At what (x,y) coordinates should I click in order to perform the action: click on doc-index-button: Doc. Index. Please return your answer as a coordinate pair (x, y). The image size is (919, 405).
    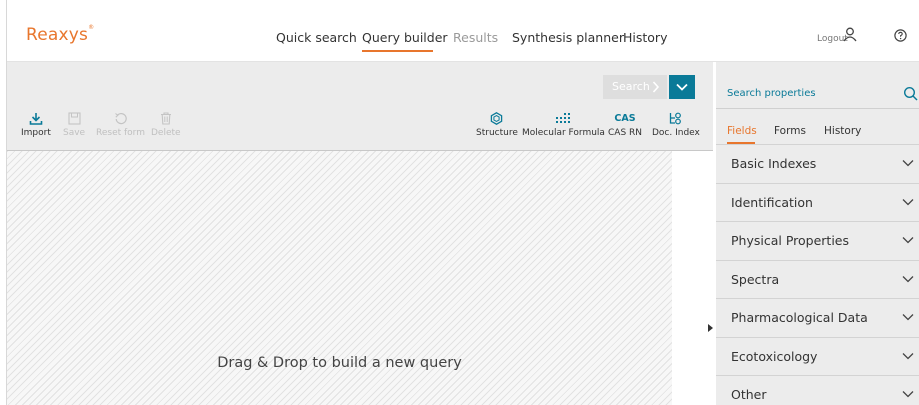
    Looking at the image, I should click on (676, 125).